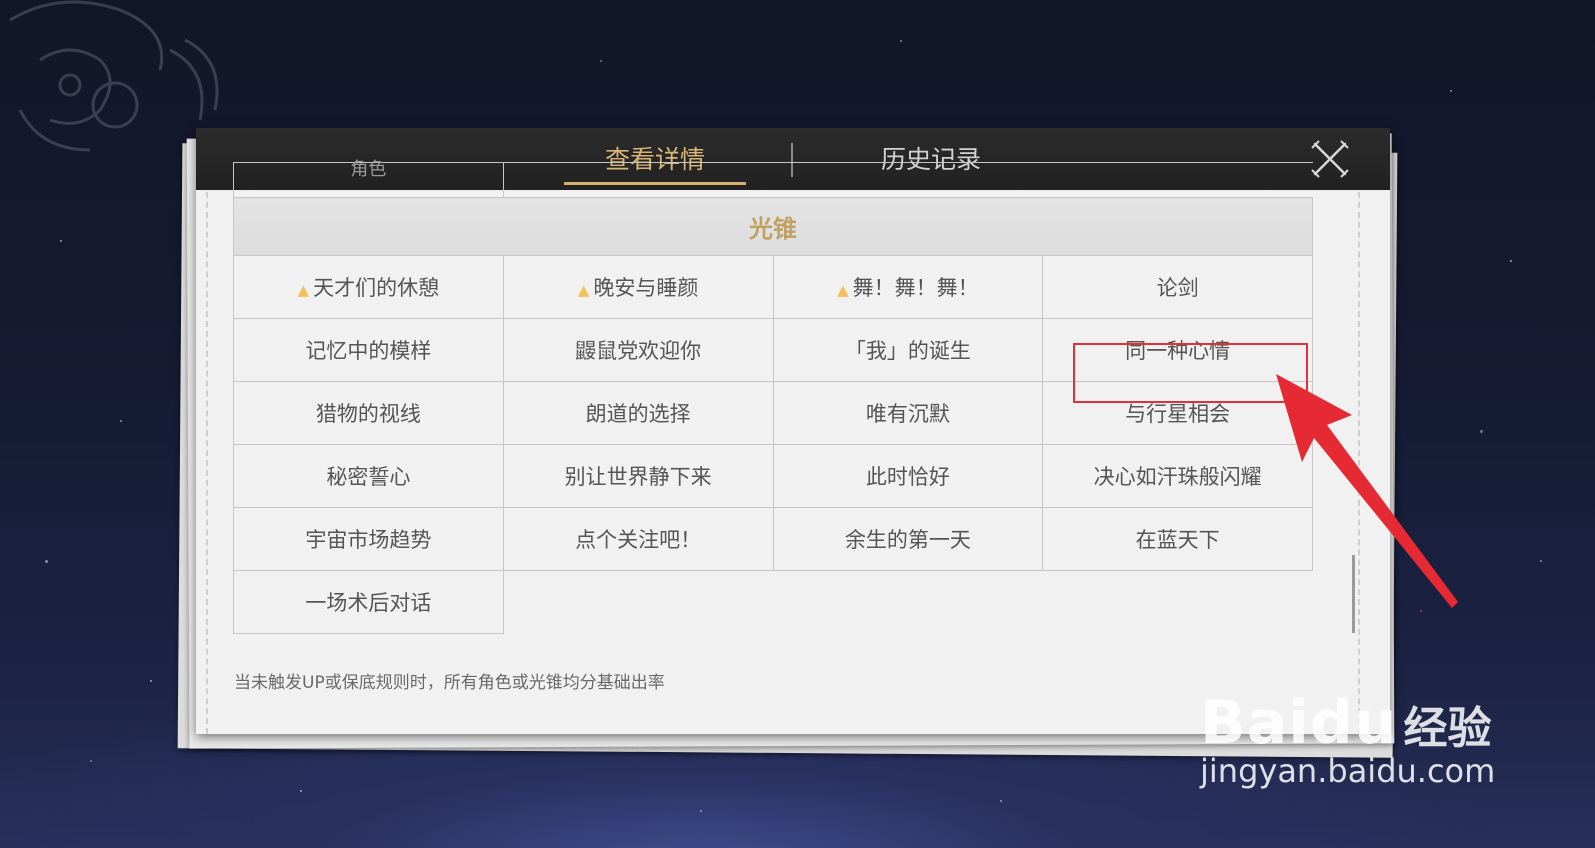 This screenshot has width=1595, height=848. I want to click on light-cone-name: 猎物的视线, so click(368, 414).